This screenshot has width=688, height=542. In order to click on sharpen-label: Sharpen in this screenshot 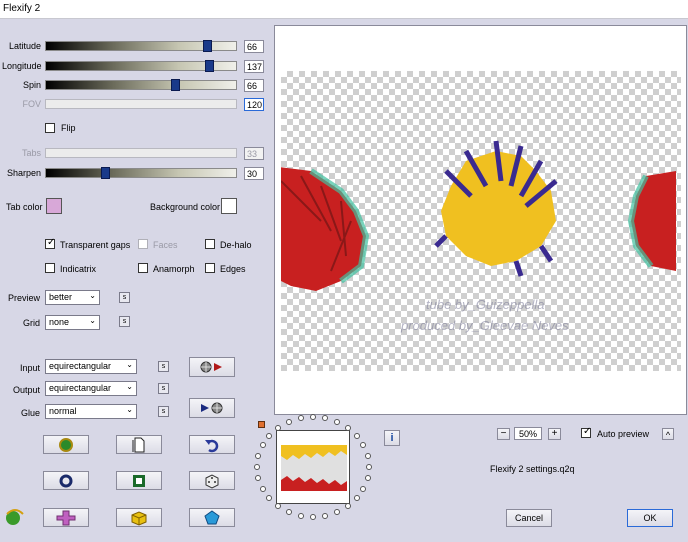, I will do `click(23, 173)`.